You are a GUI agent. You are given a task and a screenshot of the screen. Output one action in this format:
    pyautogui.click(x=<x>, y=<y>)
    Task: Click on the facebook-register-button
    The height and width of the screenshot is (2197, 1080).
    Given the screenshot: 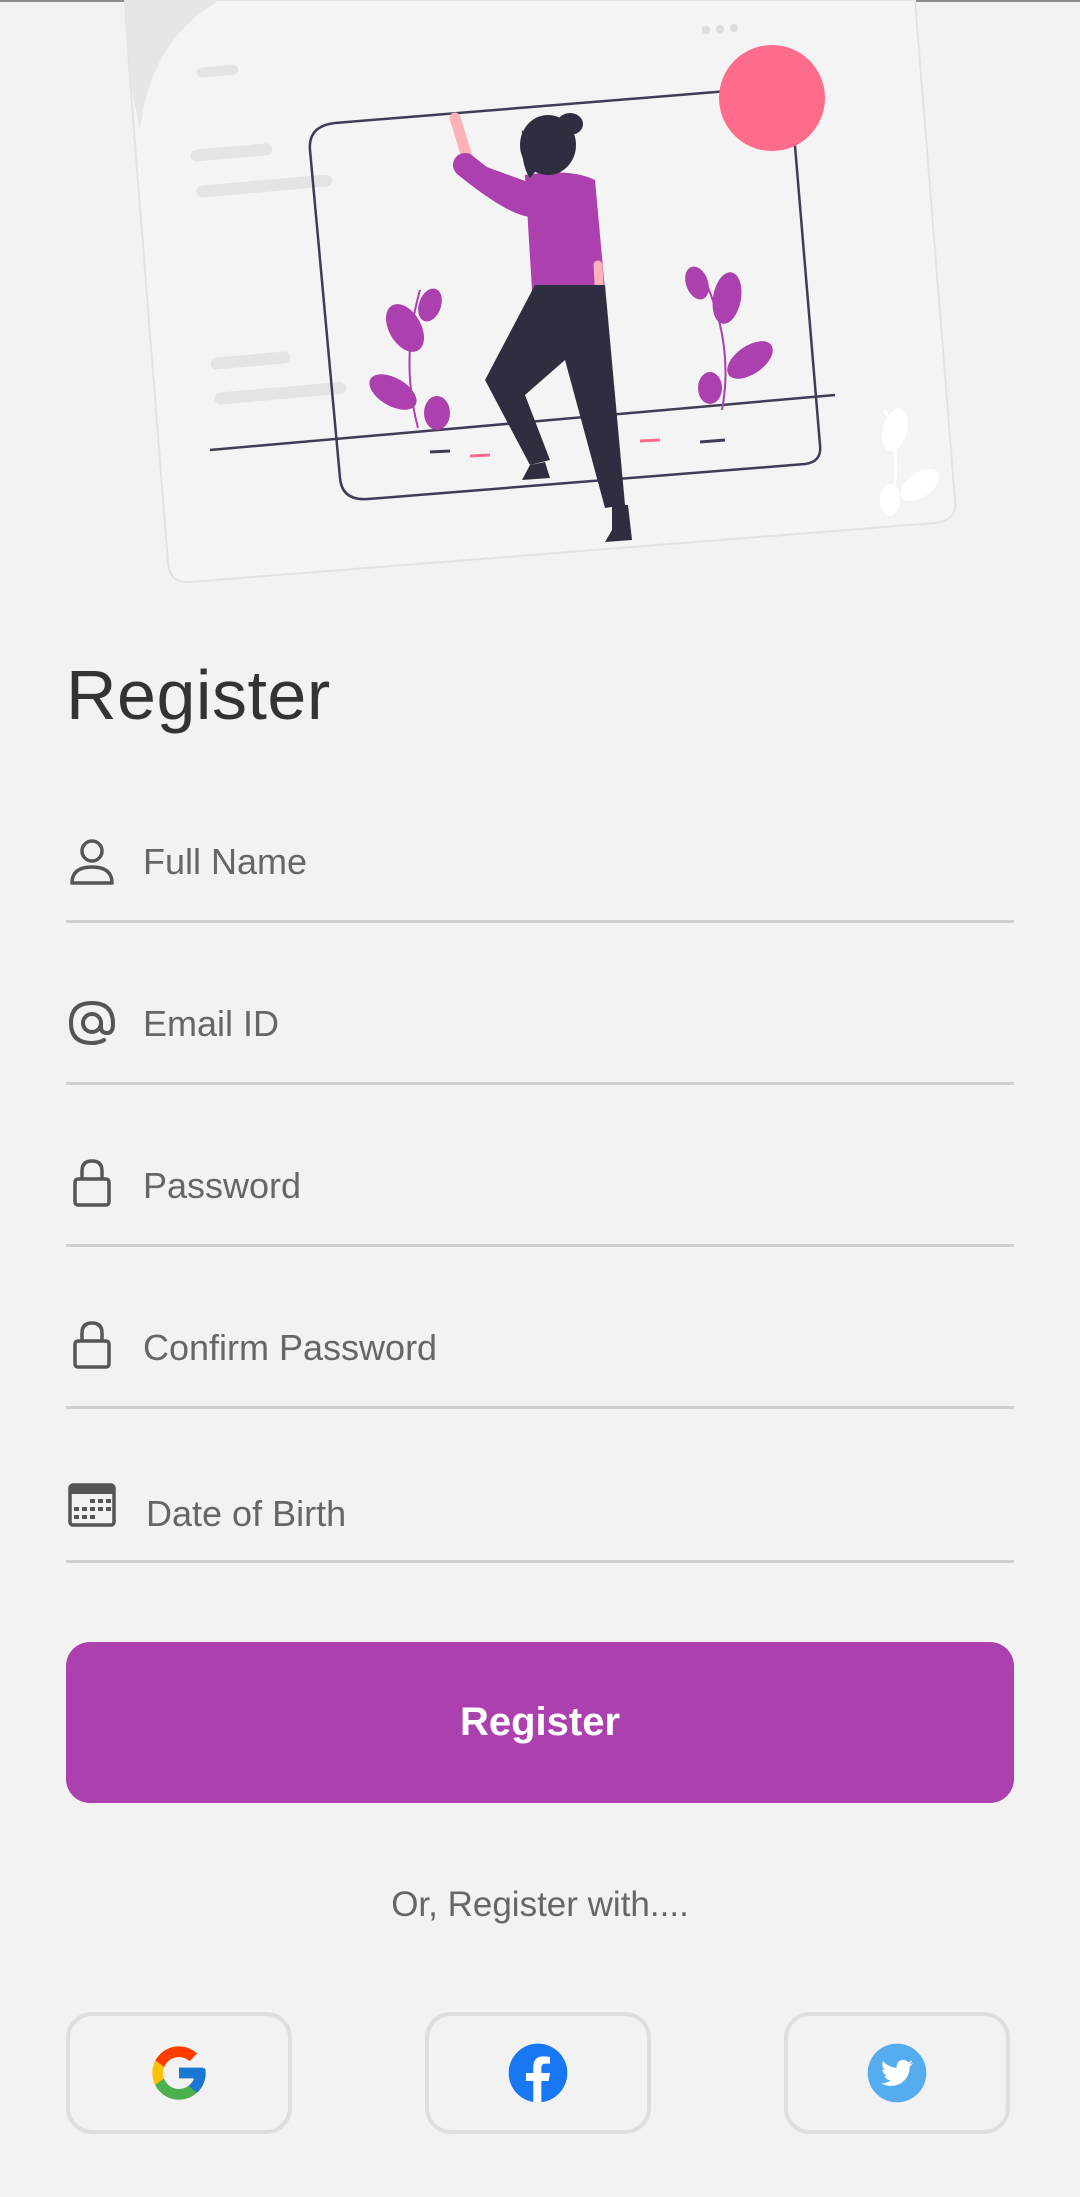 What is the action you would take?
    pyautogui.click(x=538, y=2073)
    